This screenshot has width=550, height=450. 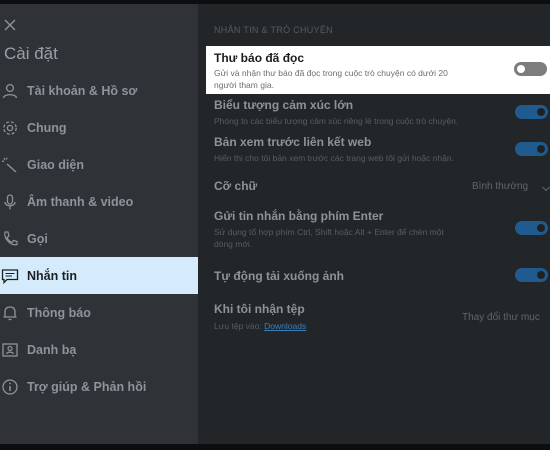 I want to click on font-size-title: Cỡ chữ, so click(x=236, y=186).